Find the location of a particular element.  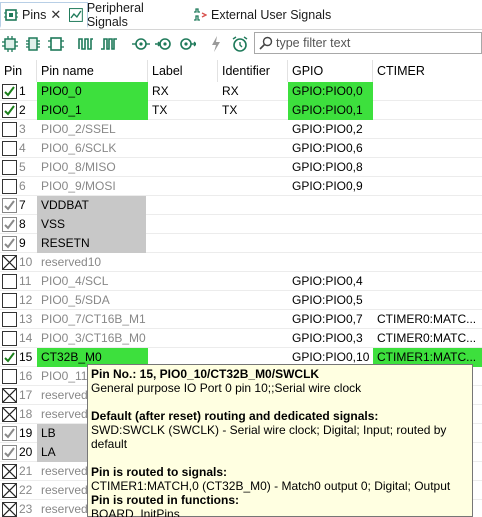

pin-name-cell: RESETN is located at coordinates (91, 243).